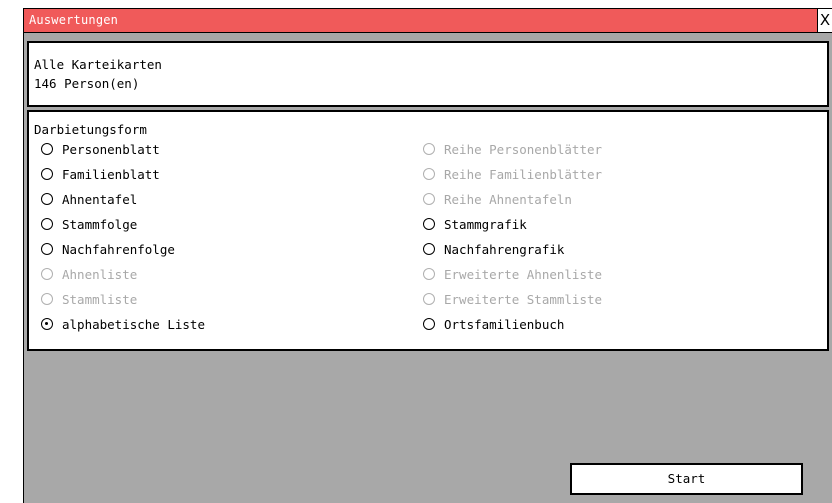 Image resolution: width=832 pixels, height=503 pixels. What do you see at coordinates (111, 149) in the screenshot?
I see `option-label: Personenblatt` at bounding box center [111, 149].